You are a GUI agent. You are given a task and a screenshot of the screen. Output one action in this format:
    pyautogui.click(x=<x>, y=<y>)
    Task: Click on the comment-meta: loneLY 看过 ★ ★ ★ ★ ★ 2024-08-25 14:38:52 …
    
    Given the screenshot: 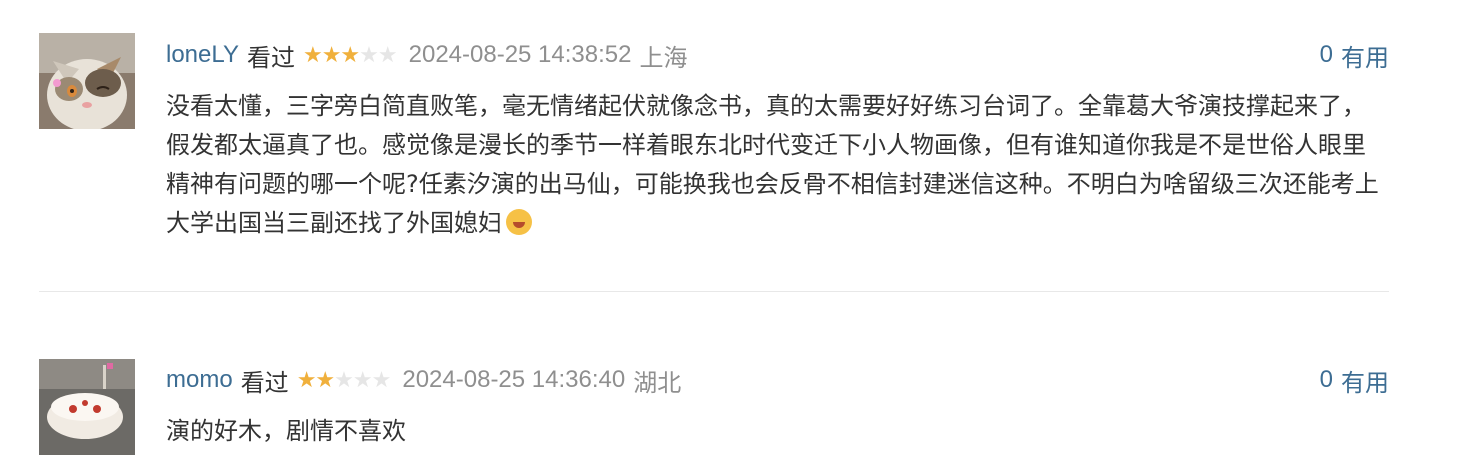 What is the action you would take?
    pyautogui.click(x=426, y=55)
    